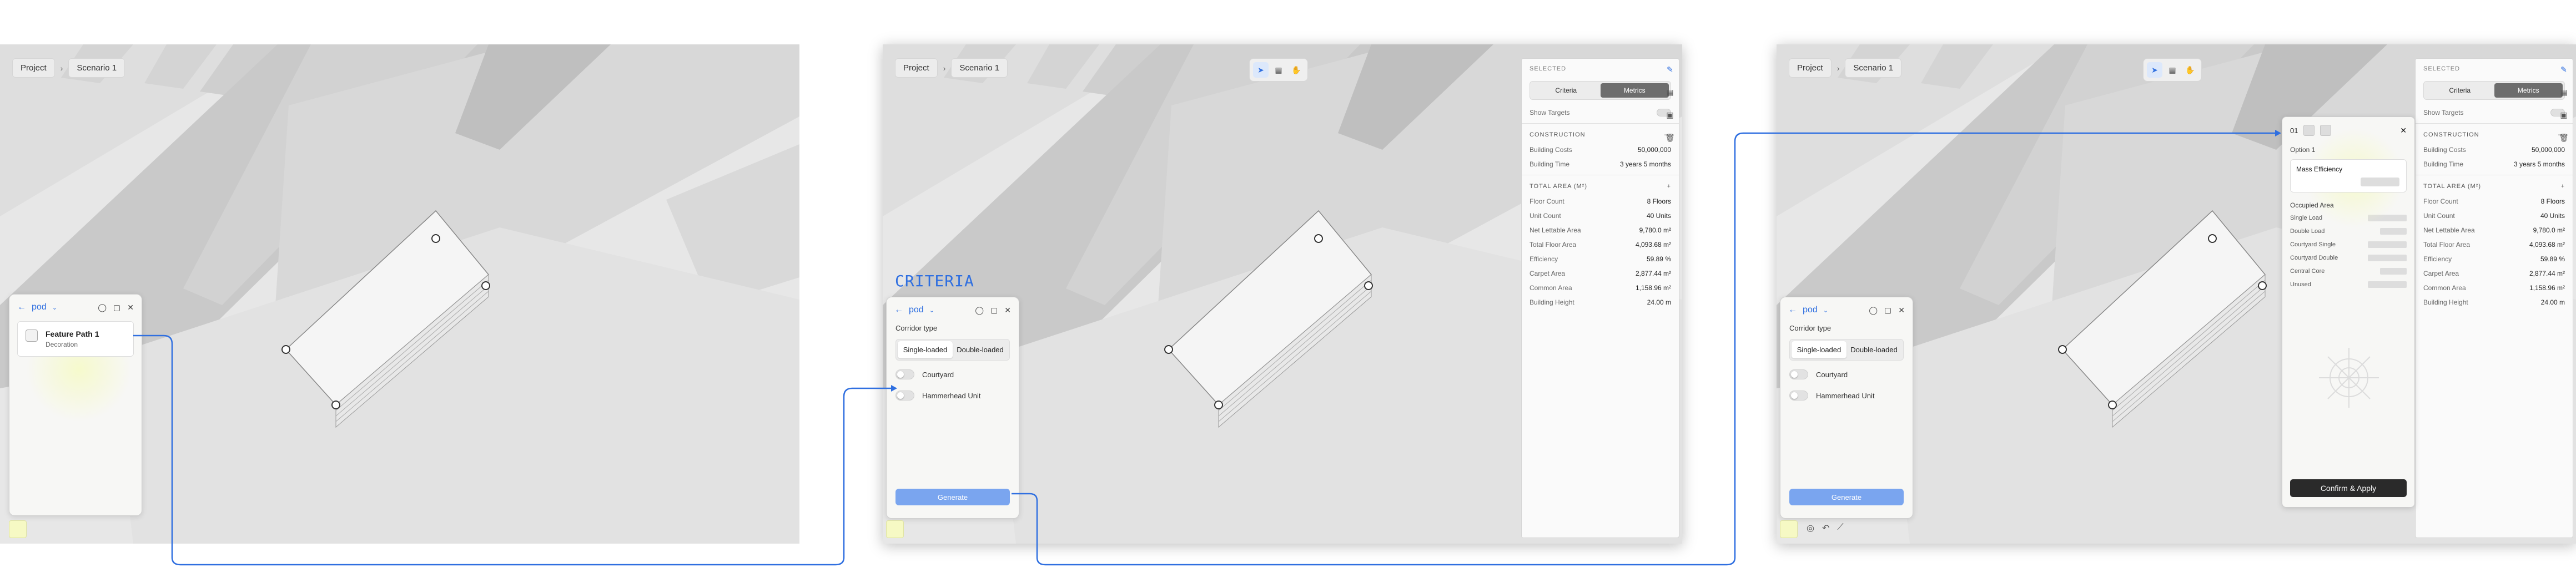 This screenshot has width=2576, height=588. What do you see at coordinates (1825, 528) in the screenshot?
I see `undo-icon: ↶` at bounding box center [1825, 528].